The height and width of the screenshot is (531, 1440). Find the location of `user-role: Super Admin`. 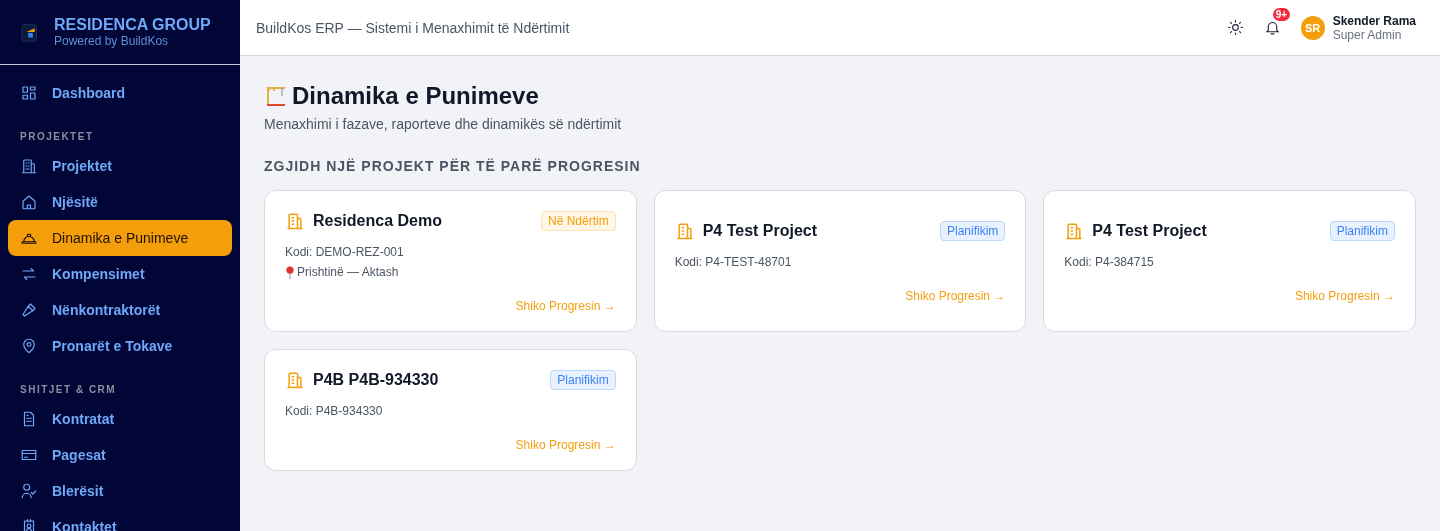

user-role: Super Admin is located at coordinates (1367, 34).